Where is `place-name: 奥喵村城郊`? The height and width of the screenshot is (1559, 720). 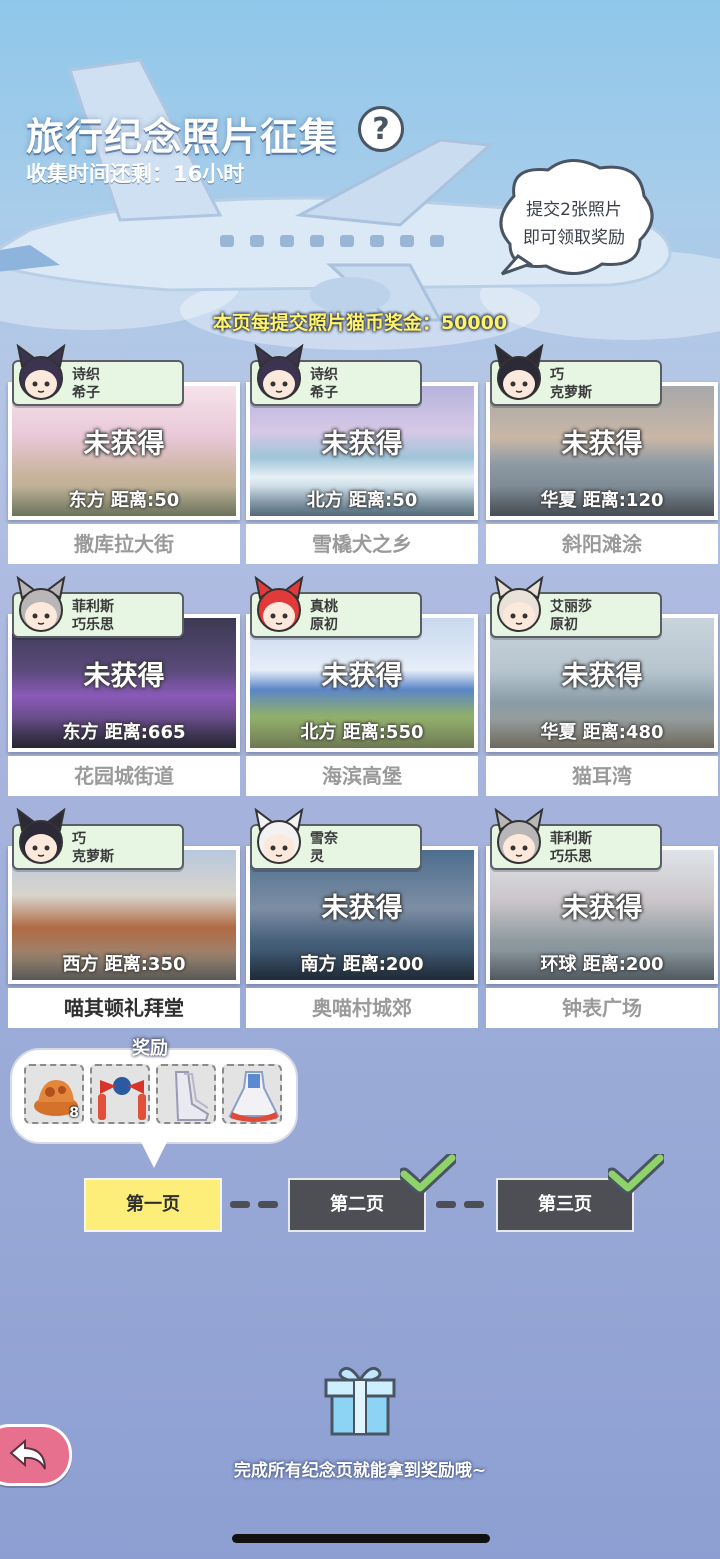 place-name: 奥喵村城郊 is located at coordinates (362, 1008).